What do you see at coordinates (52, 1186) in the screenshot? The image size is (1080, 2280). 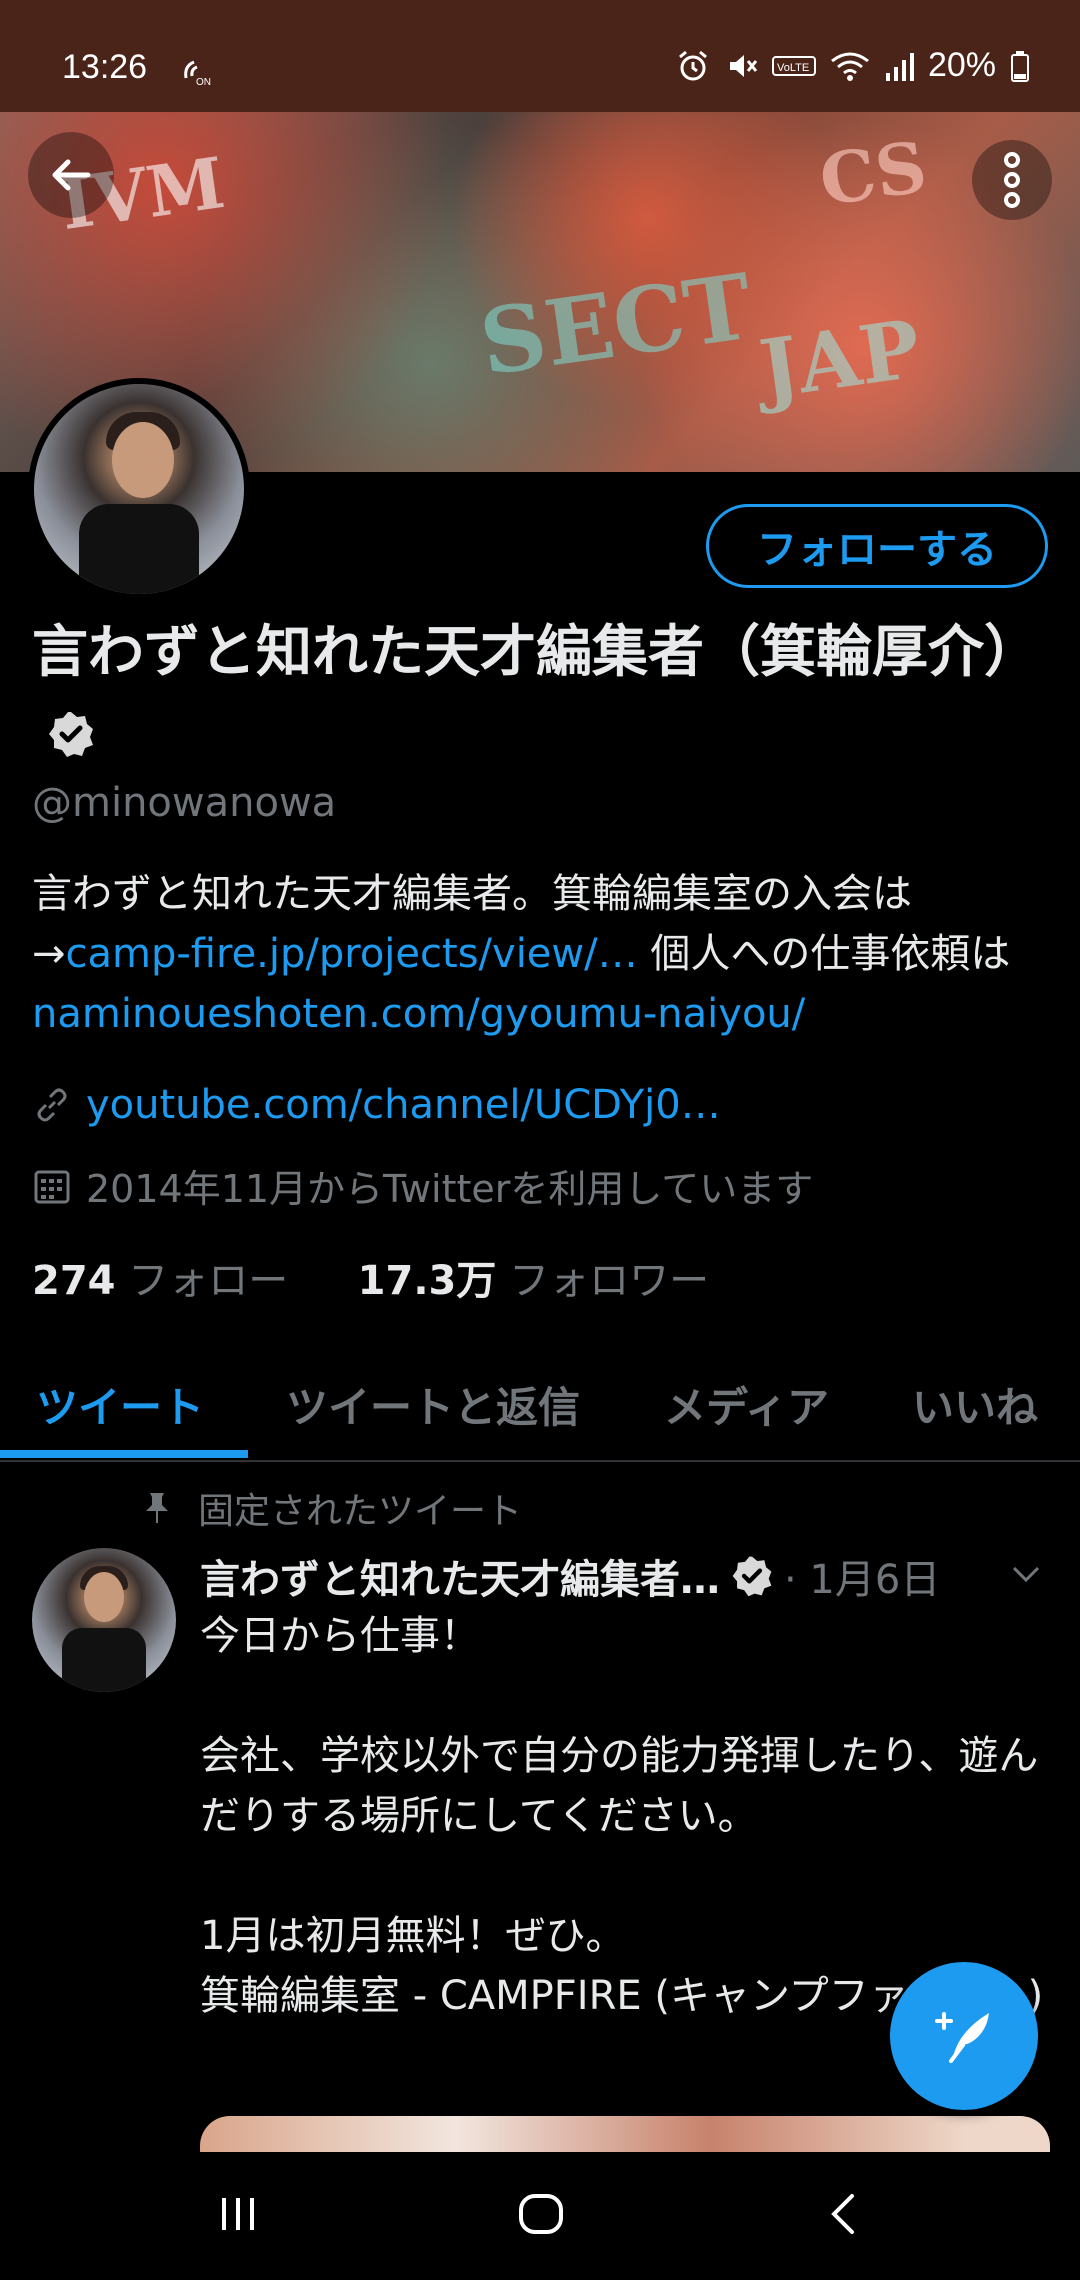 I see `calendar-icon` at bounding box center [52, 1186].